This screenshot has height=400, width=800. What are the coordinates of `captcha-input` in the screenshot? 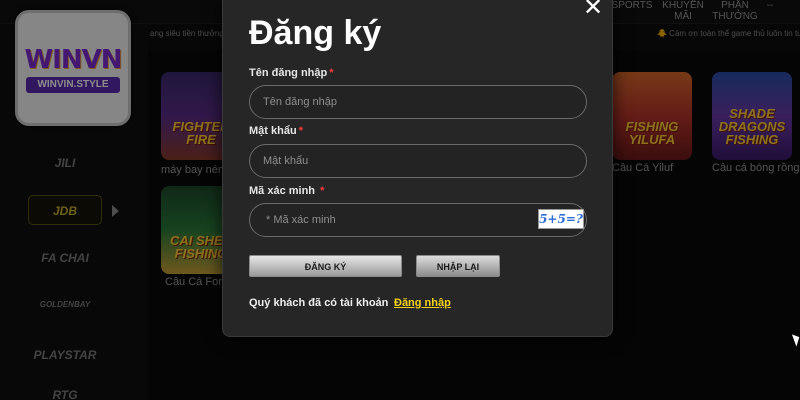 It's located at (418, 220).